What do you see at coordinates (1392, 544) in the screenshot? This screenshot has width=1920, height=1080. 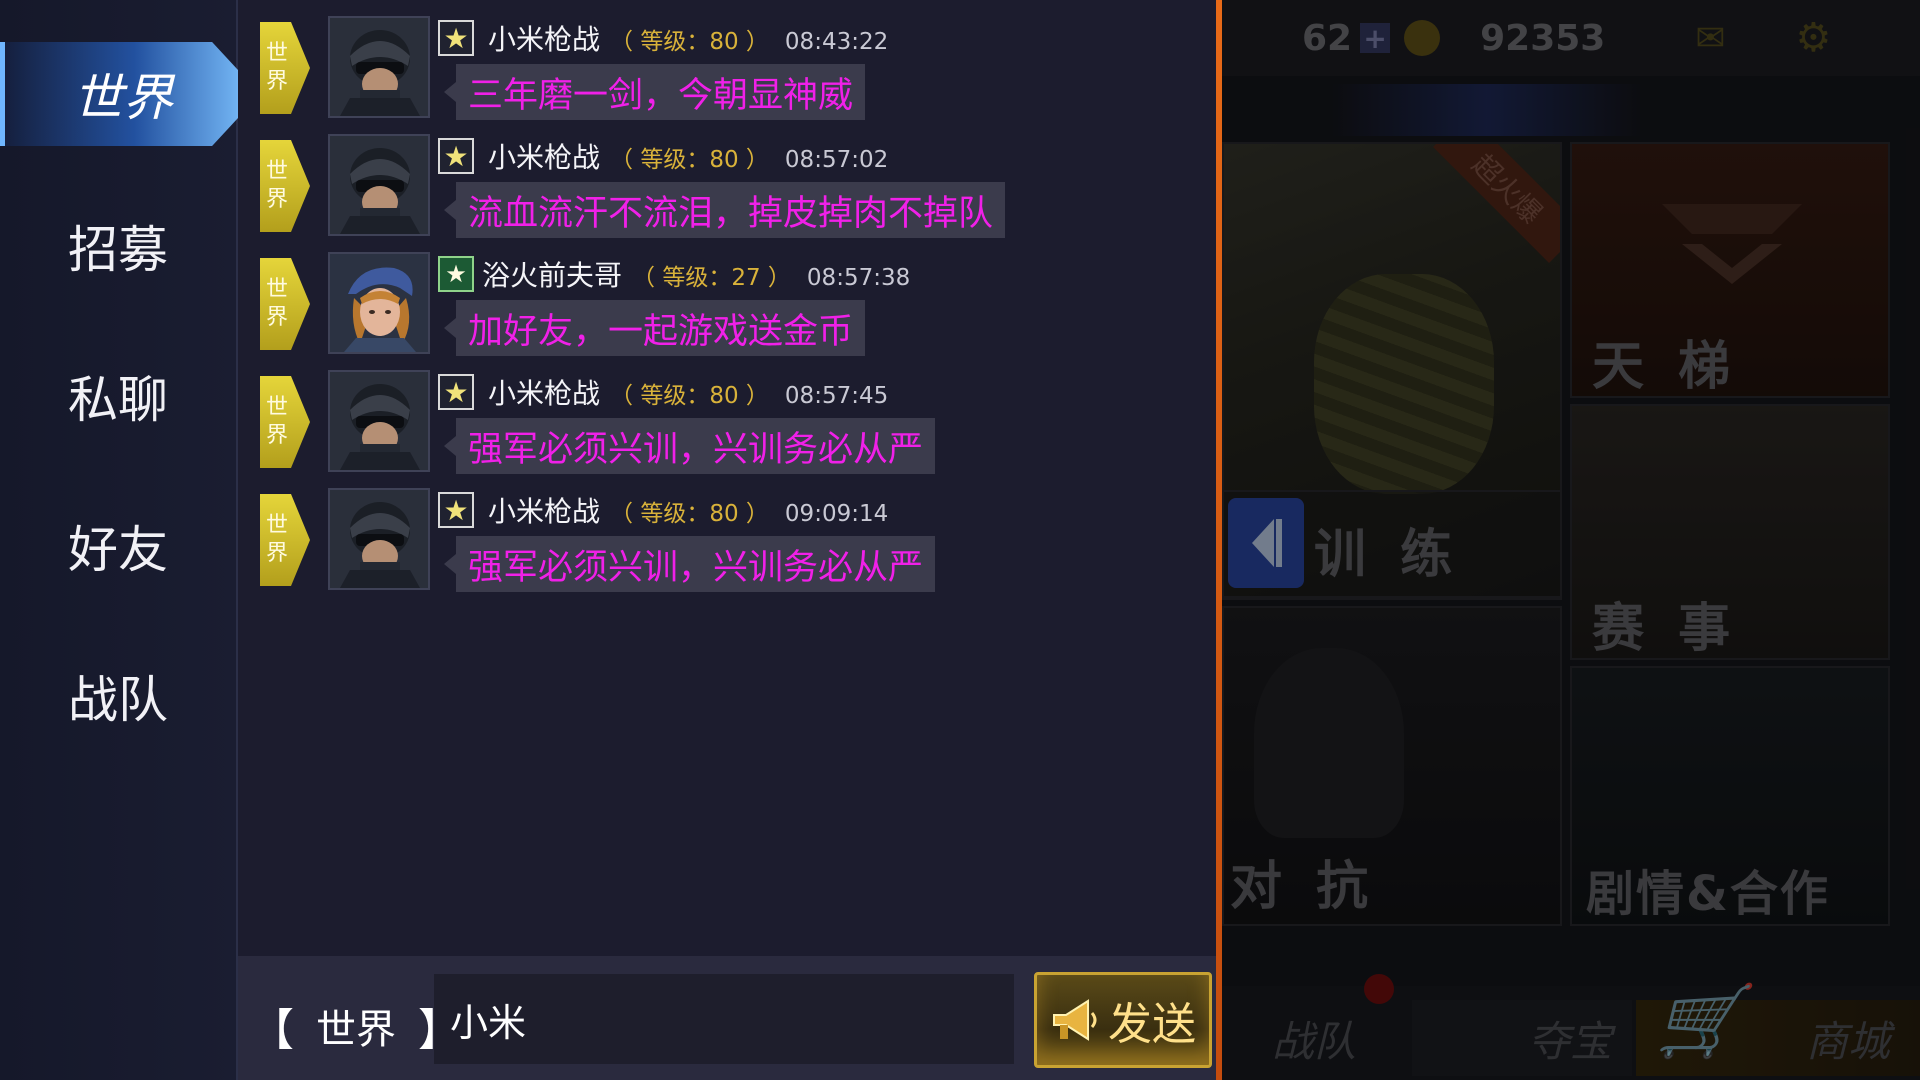 I see `training-label-strip: 训 练` at bounding box center [1392, 544].